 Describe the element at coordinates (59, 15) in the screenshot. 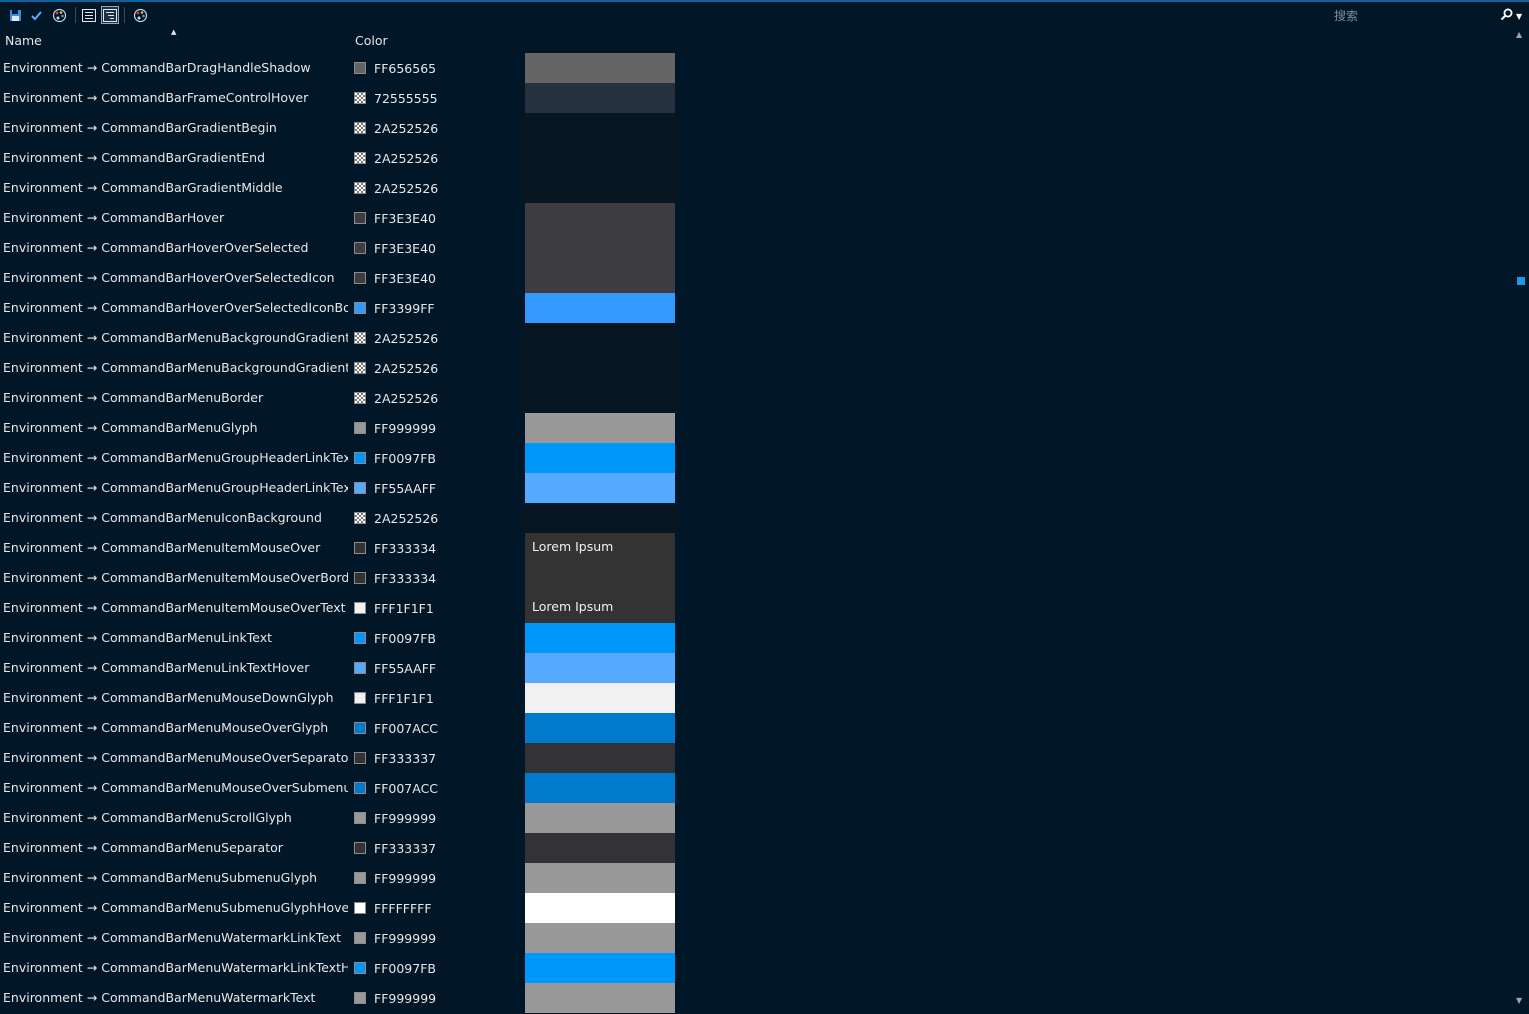

I see `palette-icon` at that location.